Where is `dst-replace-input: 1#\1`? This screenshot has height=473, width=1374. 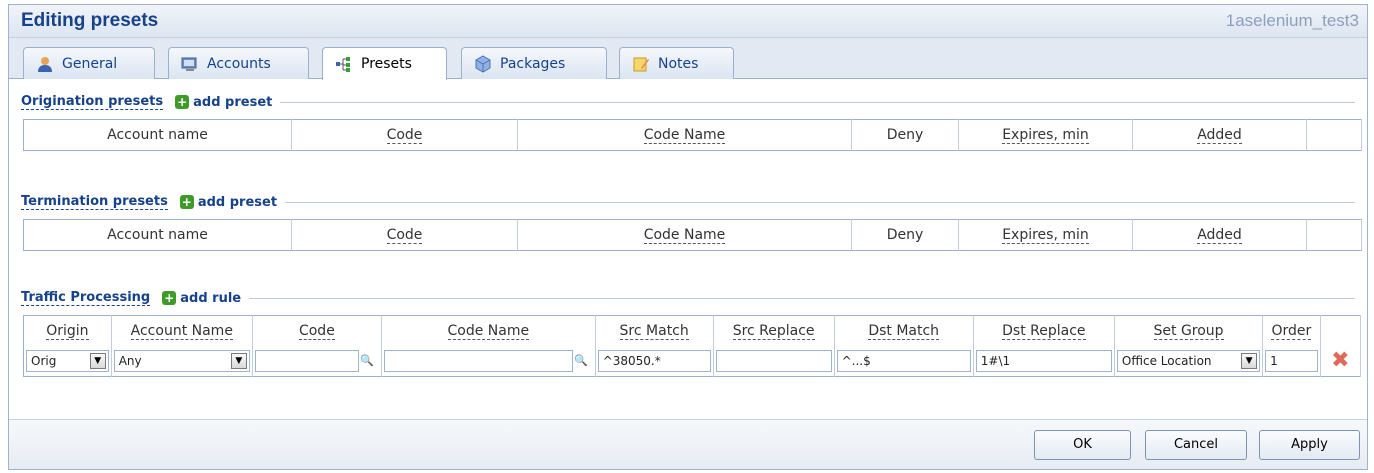 dst-replace-input: 1#\1 is located at coordinates (1043, 361).